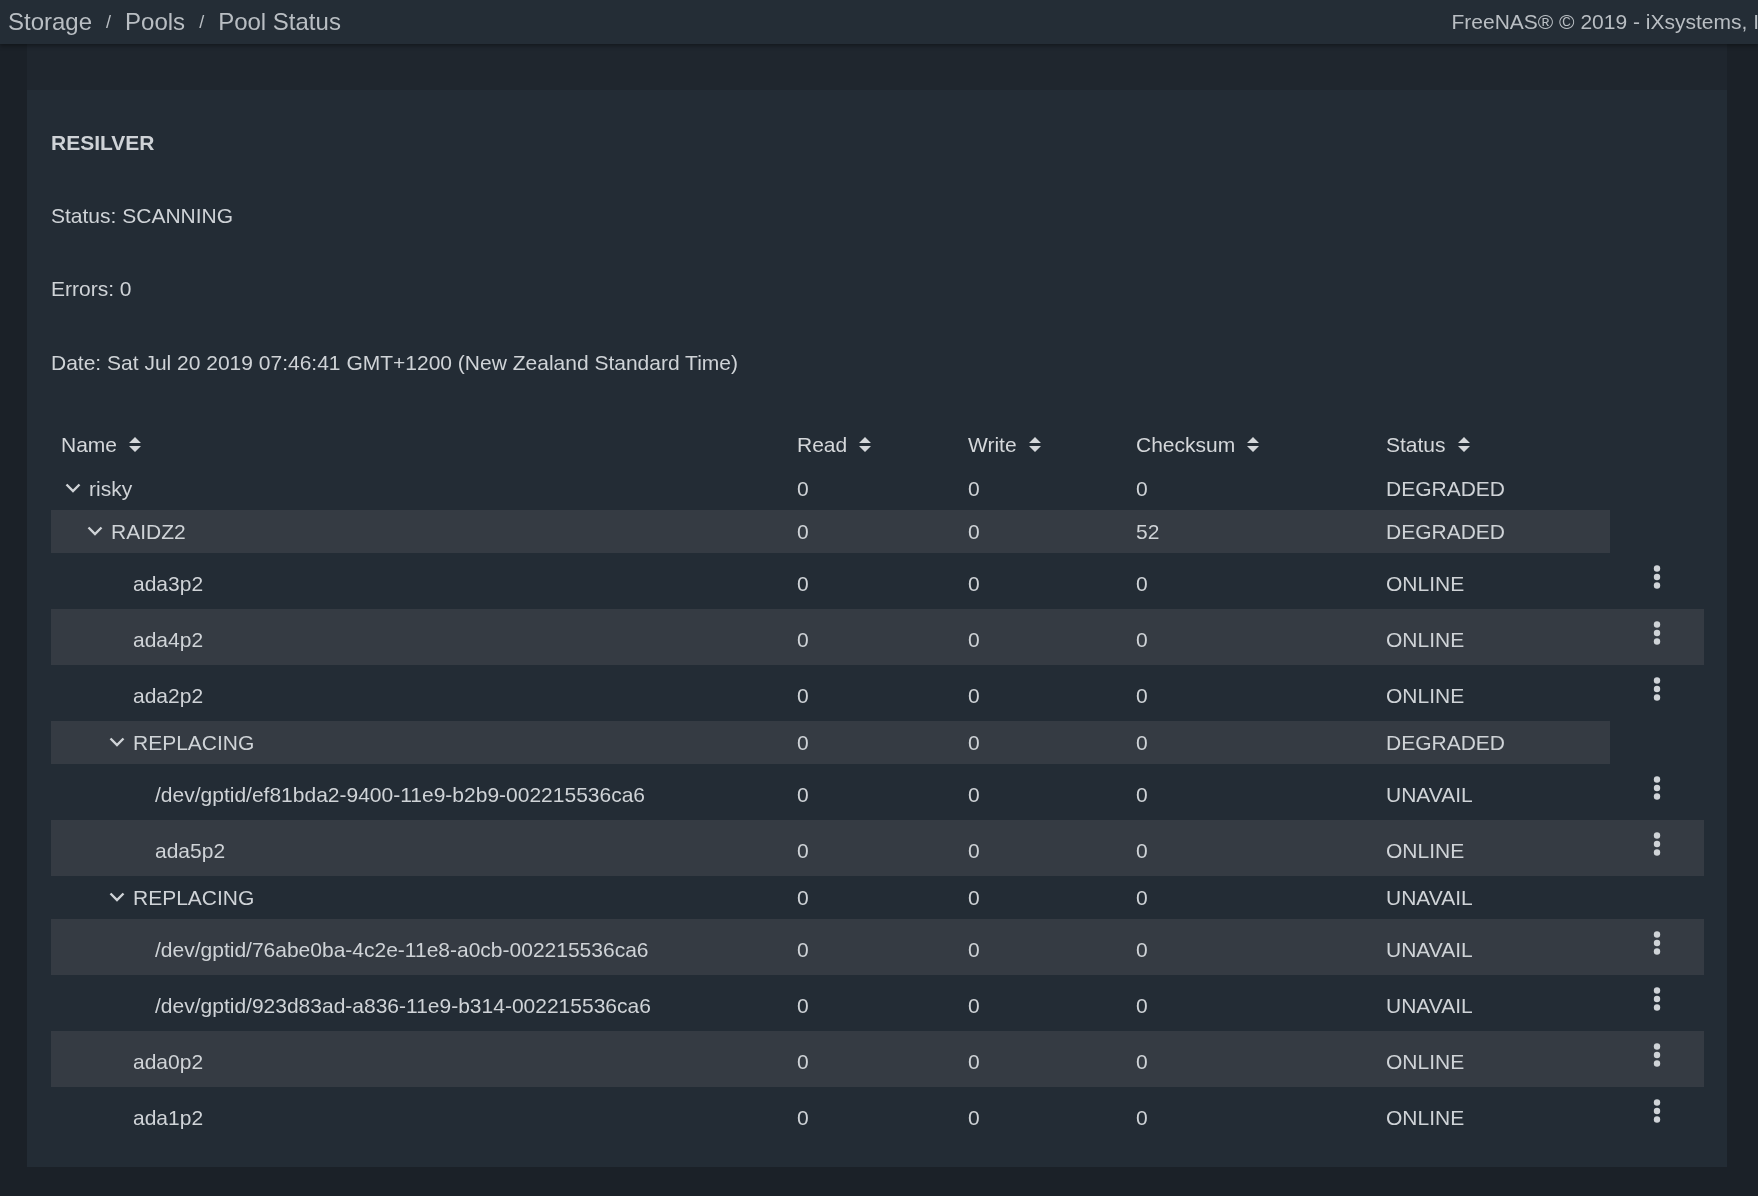  What do you see at coordinates (1004, 445) in the screenshot?
I see `column-header: Write` at bounding box center [1004, 445].